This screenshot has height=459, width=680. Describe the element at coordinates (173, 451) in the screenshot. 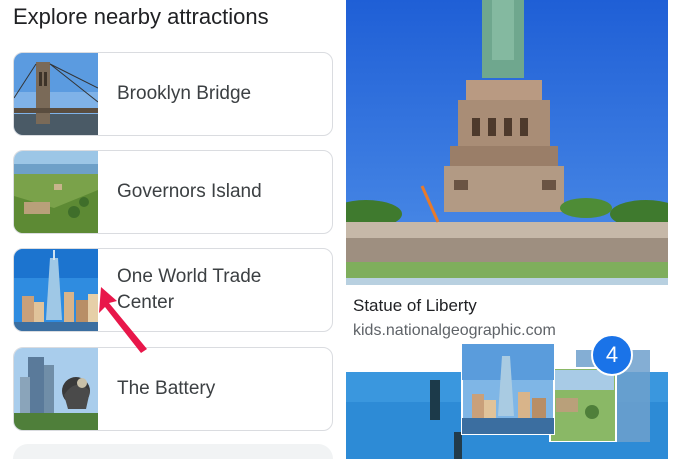

I see `more-attractions-chip` at that location.